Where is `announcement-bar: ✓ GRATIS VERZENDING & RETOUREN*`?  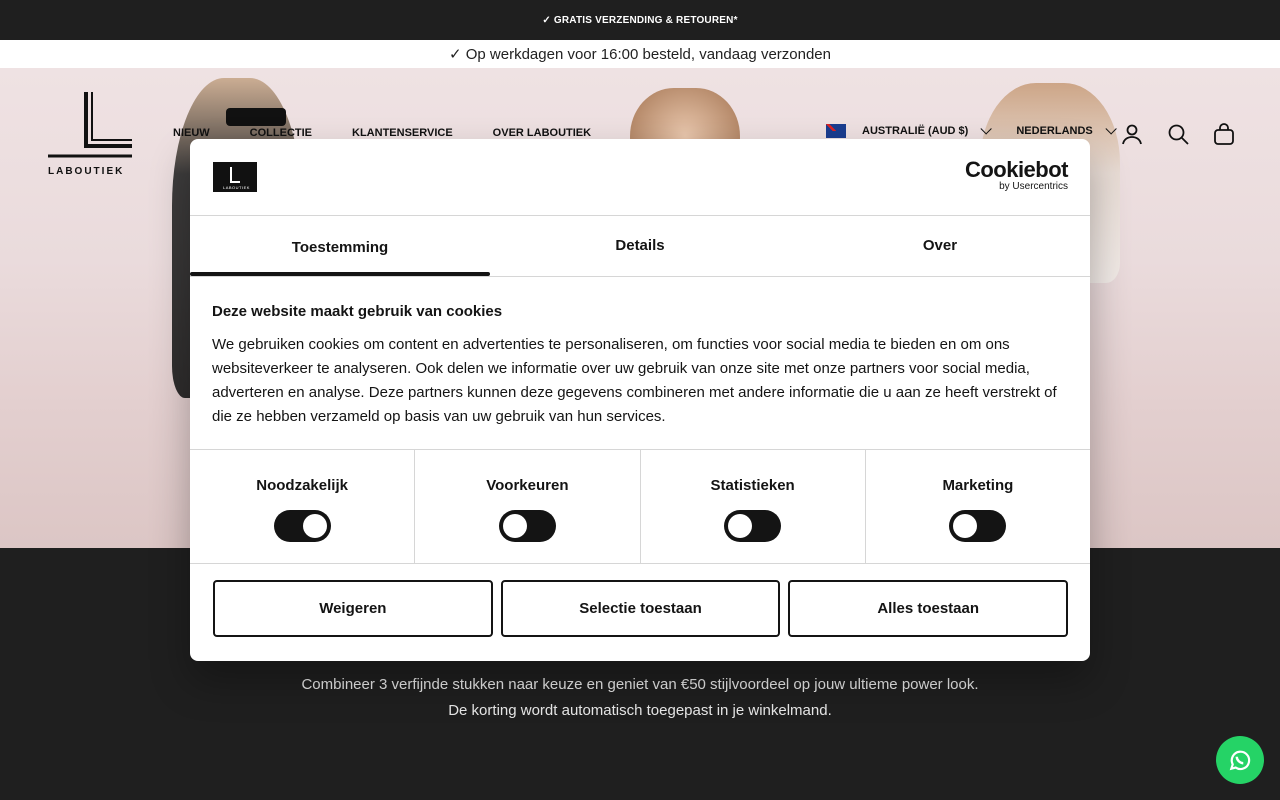 announcement-bar: ✓ GRATIS VERZENDING & RETOUREN* is located at coordinates (640, 20).